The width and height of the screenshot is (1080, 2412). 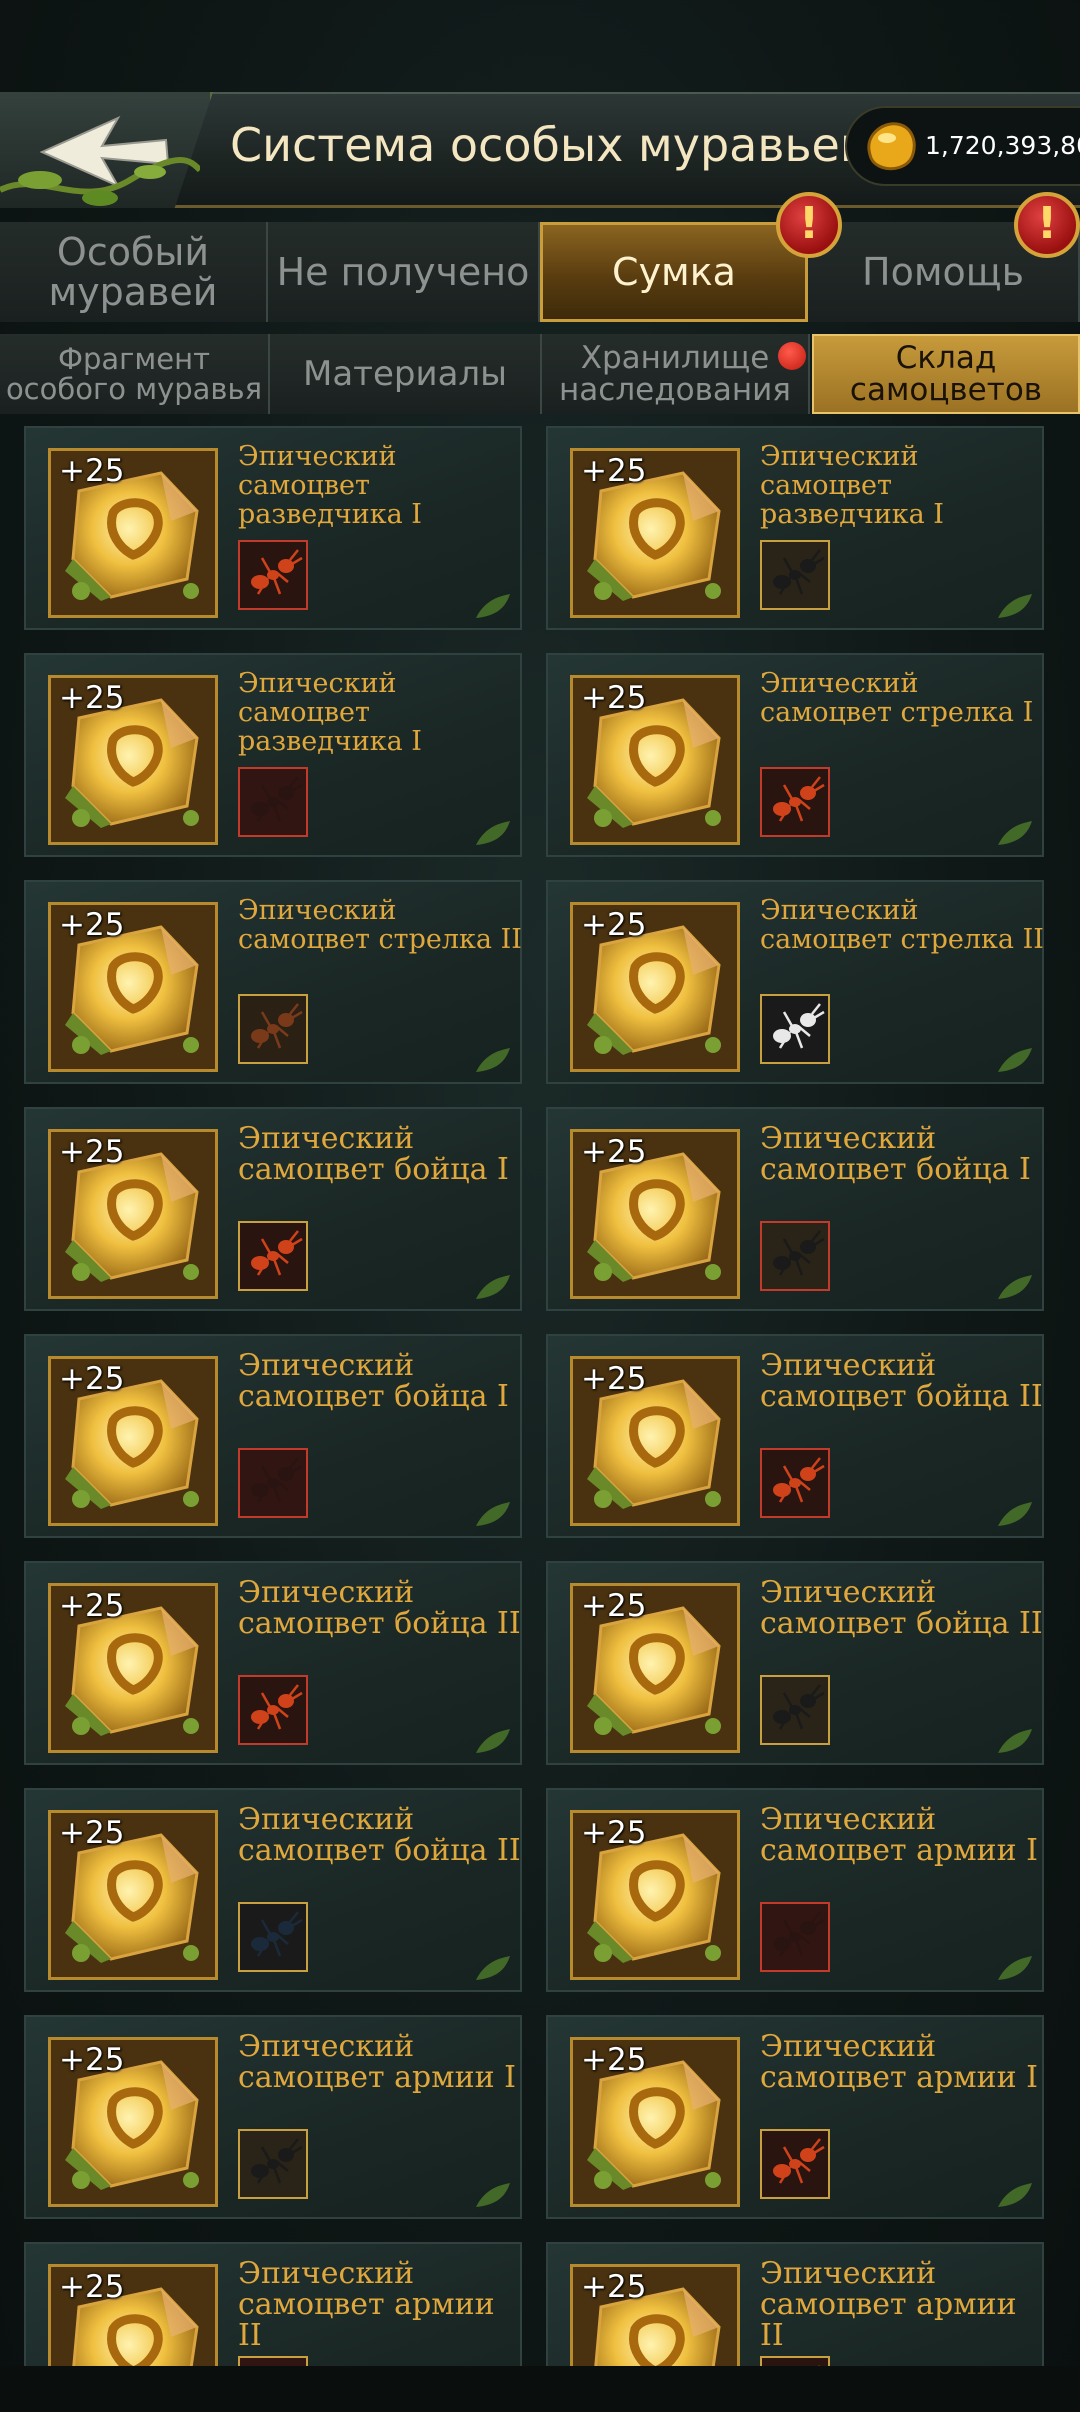 I want to click on tab-bag: Сумка, so click(x=674, y=272).